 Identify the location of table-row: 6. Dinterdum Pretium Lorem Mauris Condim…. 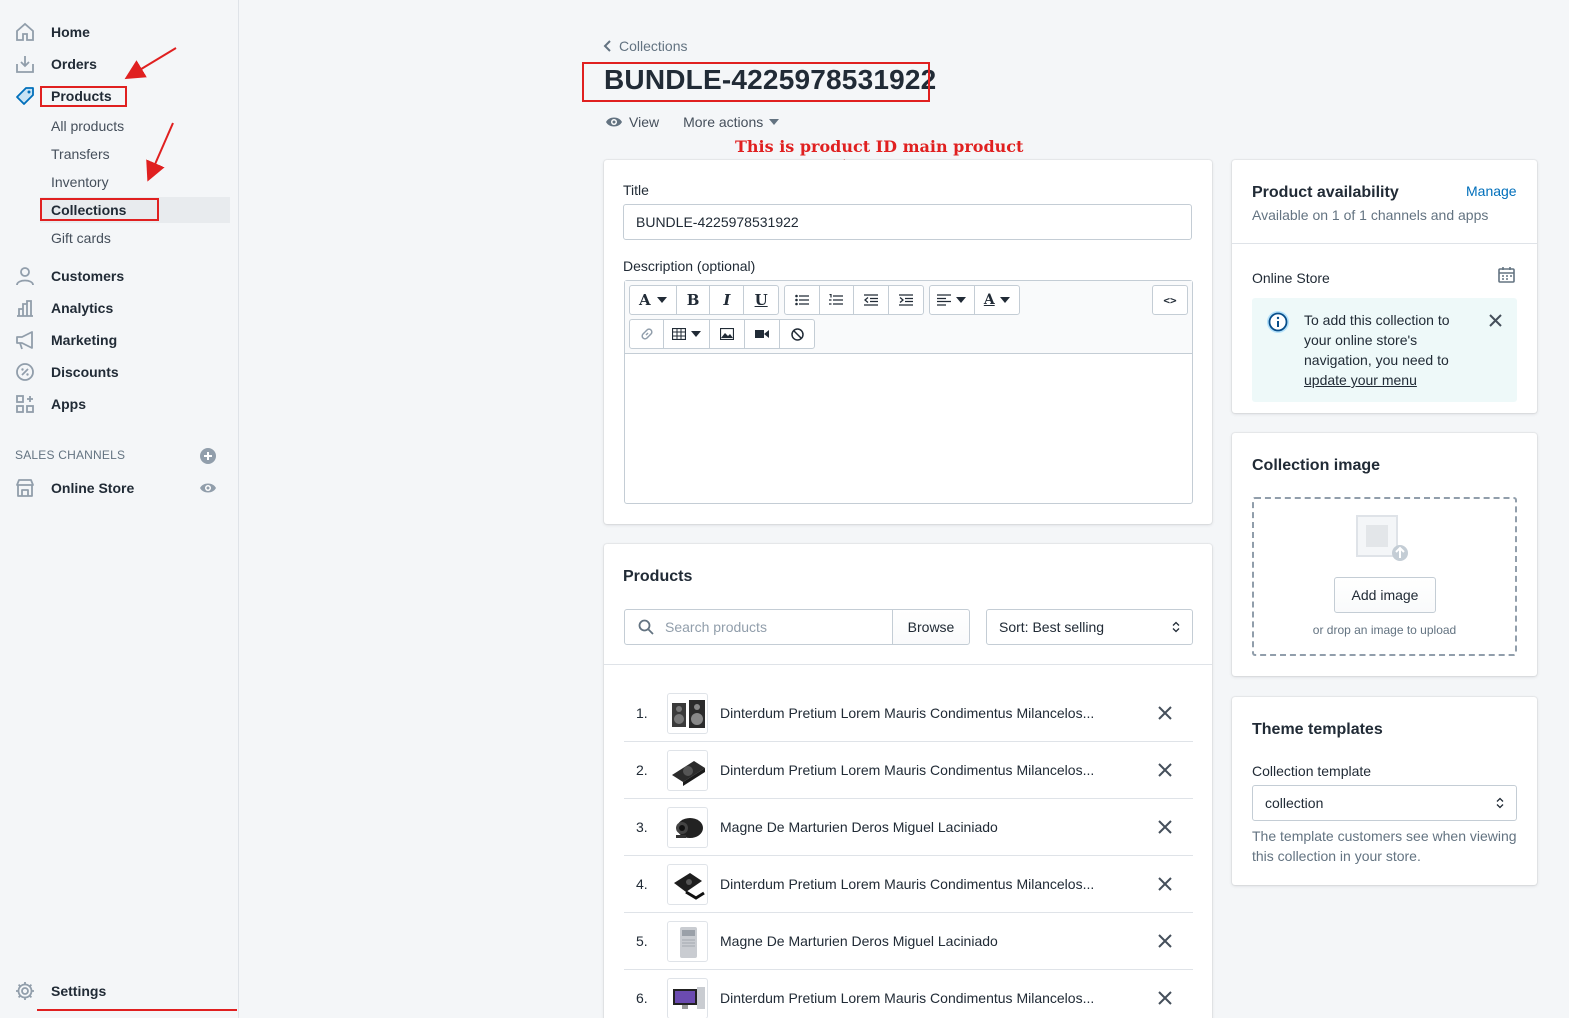
(908, 994).